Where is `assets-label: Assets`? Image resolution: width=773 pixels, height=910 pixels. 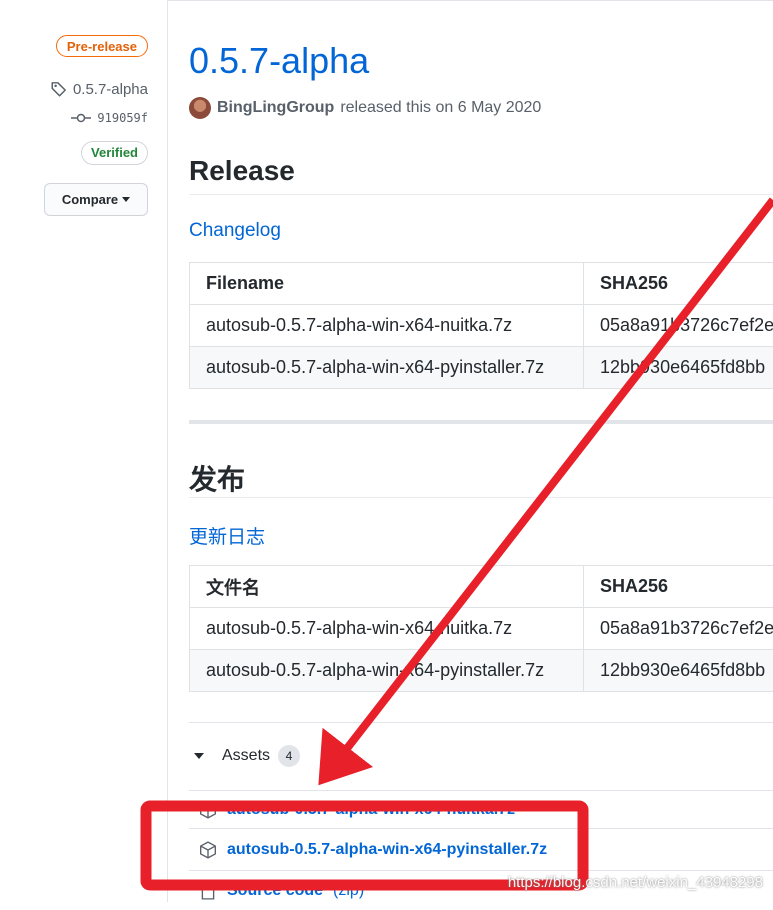 assets-label: Assets is located at coordinates (246, 756).